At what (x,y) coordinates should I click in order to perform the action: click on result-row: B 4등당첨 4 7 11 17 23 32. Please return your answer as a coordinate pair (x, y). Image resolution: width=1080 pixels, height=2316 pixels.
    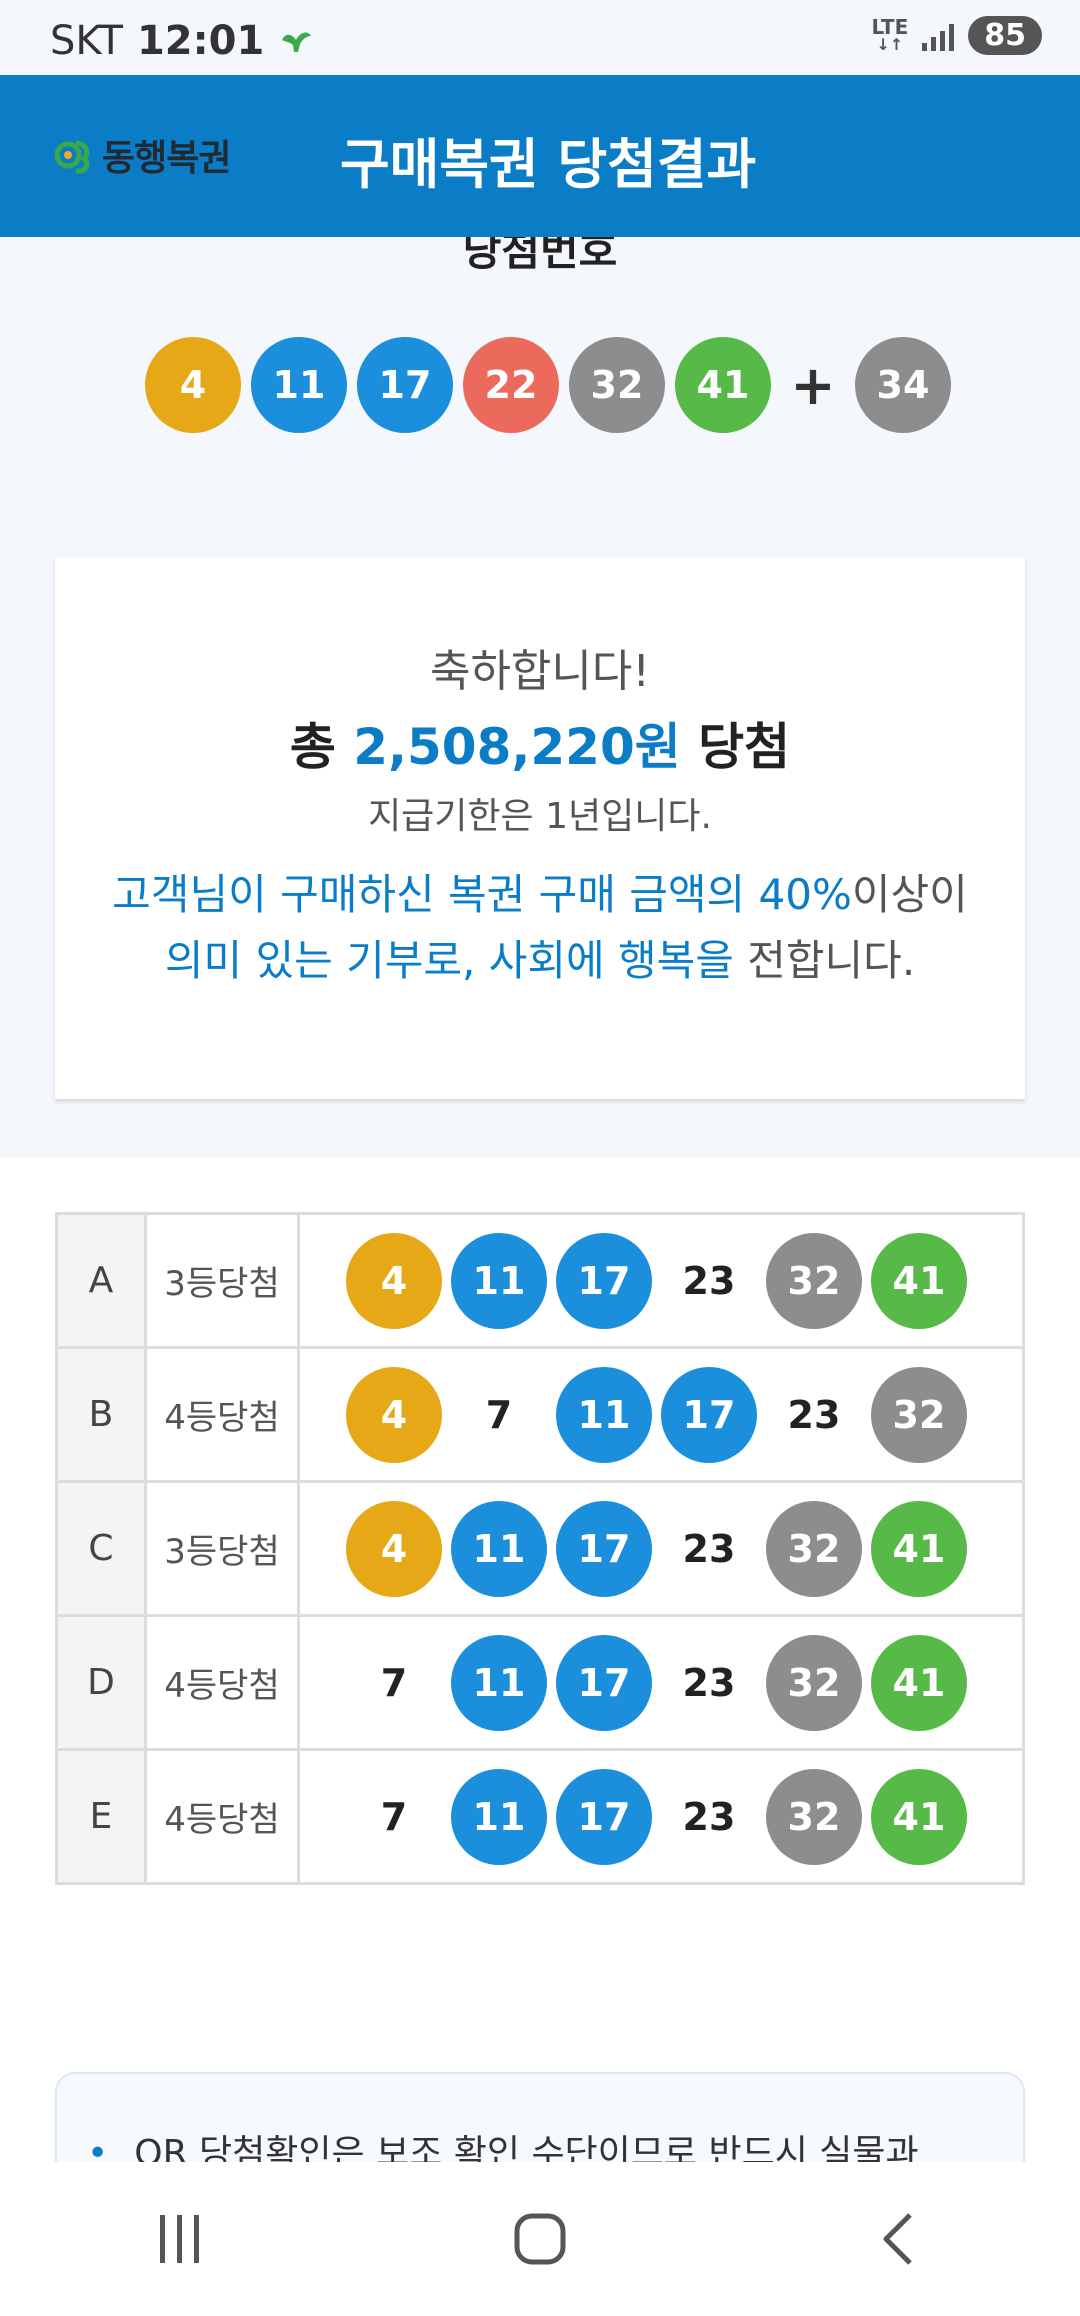
    Looking at the image, I should click on (540, 1414).